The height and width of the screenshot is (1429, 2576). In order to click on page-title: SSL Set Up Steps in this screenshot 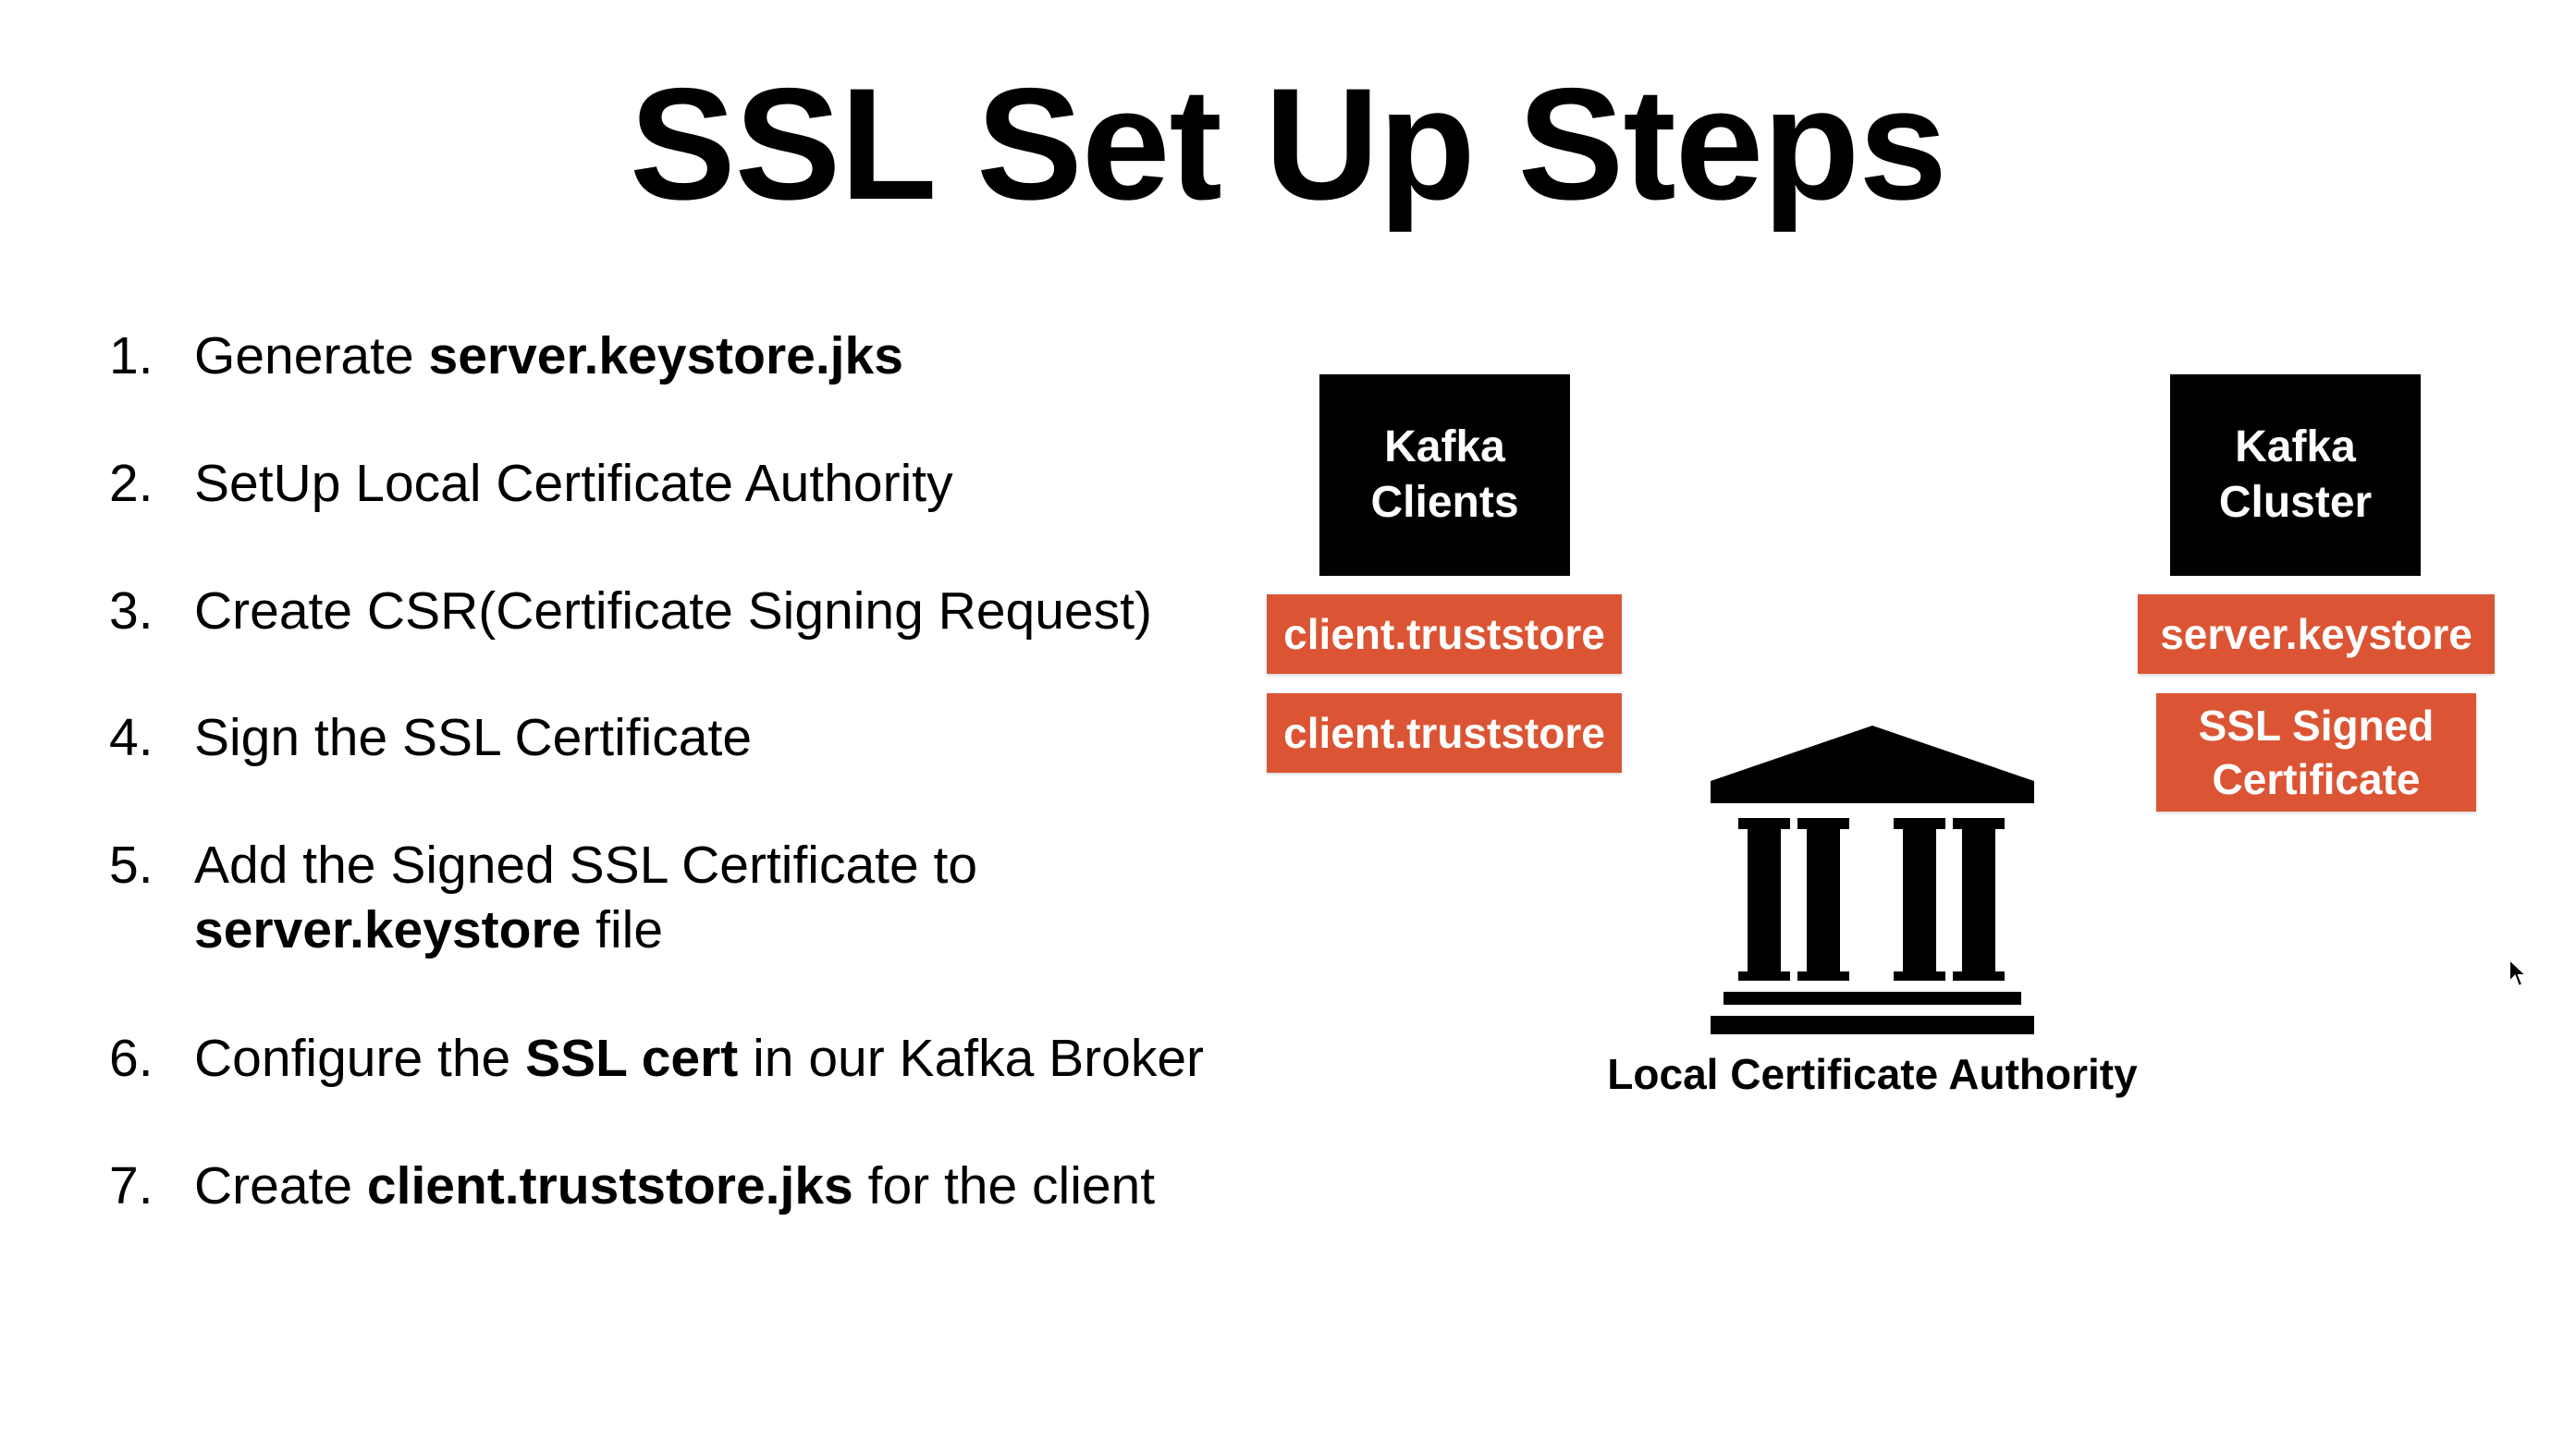, I will do `click(1288, 144)`.